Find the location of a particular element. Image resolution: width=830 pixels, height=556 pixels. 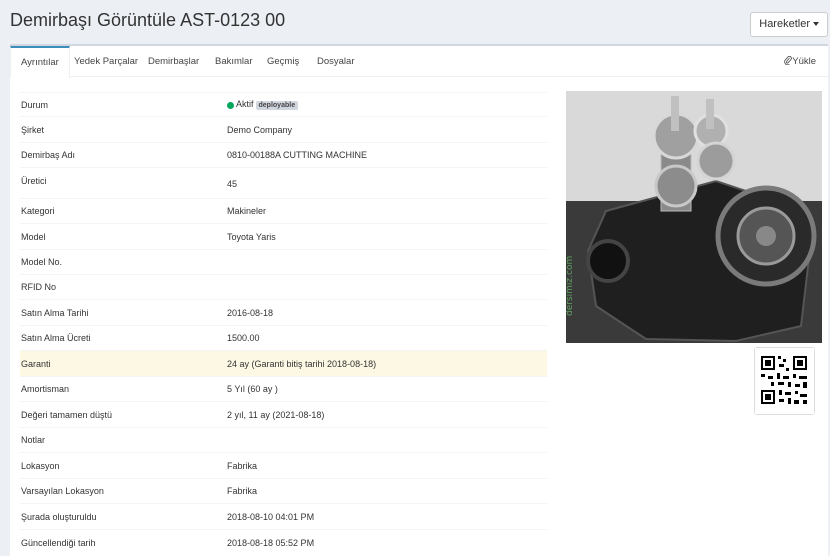

row-value: 24 ay (Garanti bitiş tarihi 2018-08-18) is located at coordinates (302, 363).